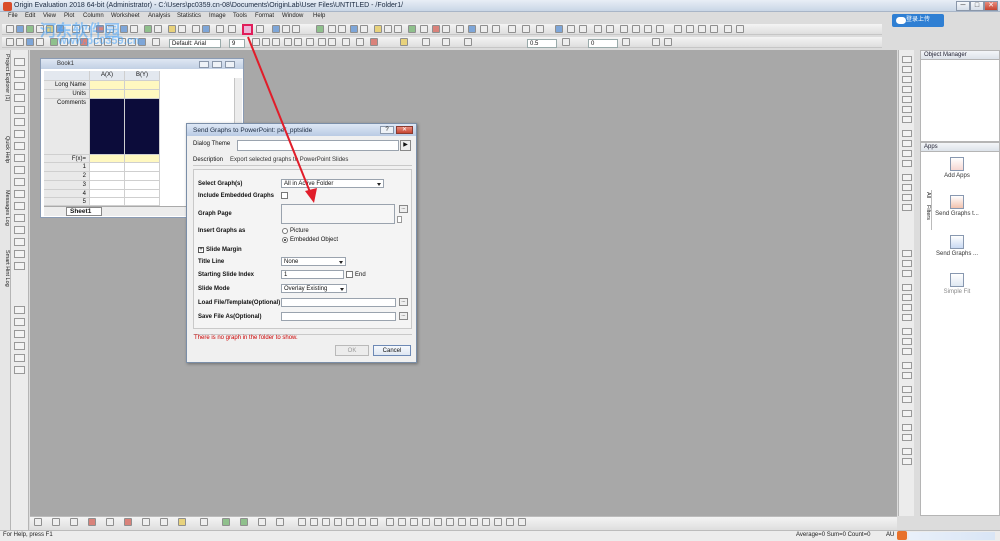 The image size is (1000, 541). Describe the element at coordinates (714, 29) in the screenshot. I see `back-icon` at that location.